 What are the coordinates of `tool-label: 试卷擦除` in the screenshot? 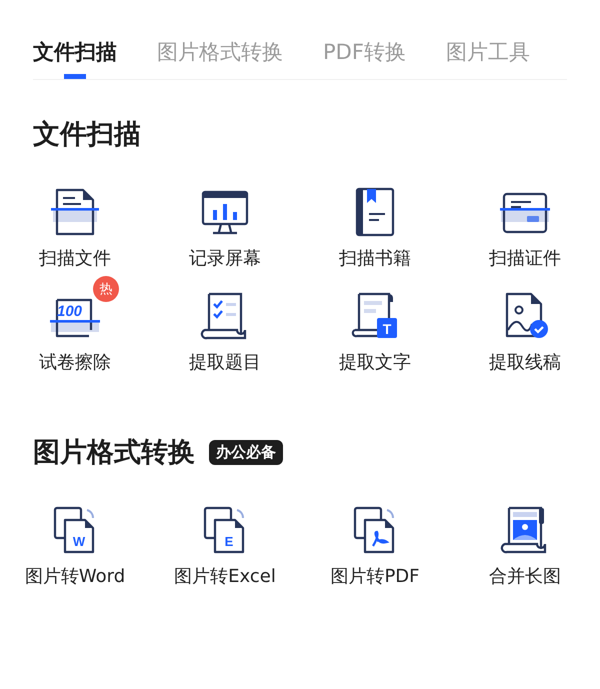 It's located at (75, 362).